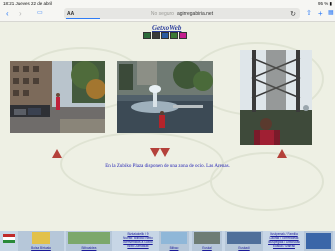 The height and width of the screenshot is (251, 335). I want to click on left-arrow-icon, so click(57, 153).